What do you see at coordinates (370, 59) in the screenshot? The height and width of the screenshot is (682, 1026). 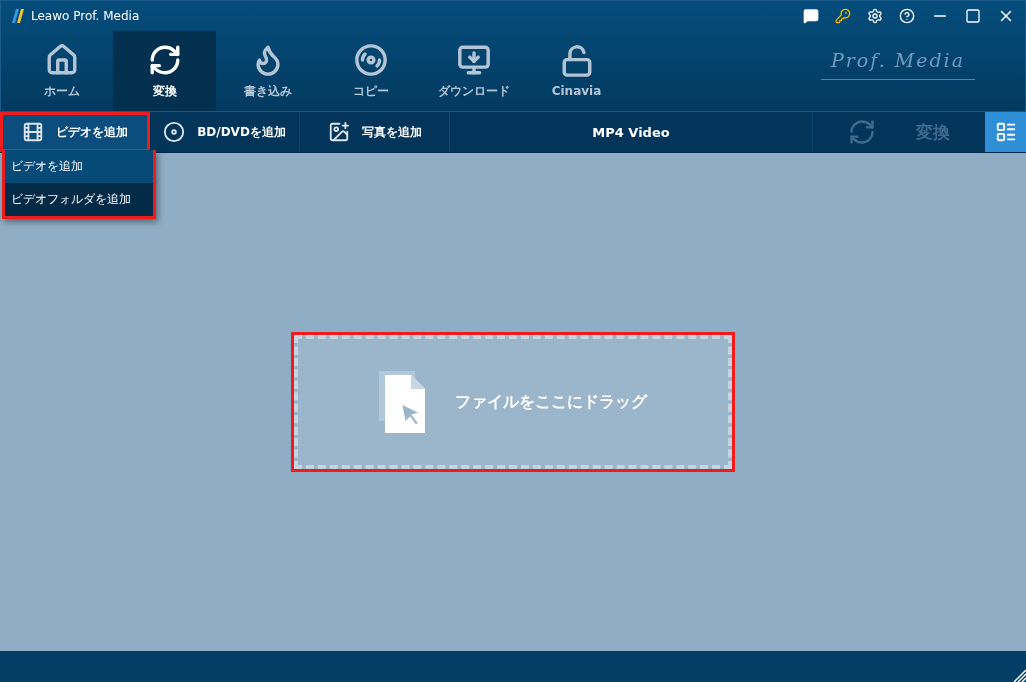 I see `disc-icon` at bounding box center [370, 59].